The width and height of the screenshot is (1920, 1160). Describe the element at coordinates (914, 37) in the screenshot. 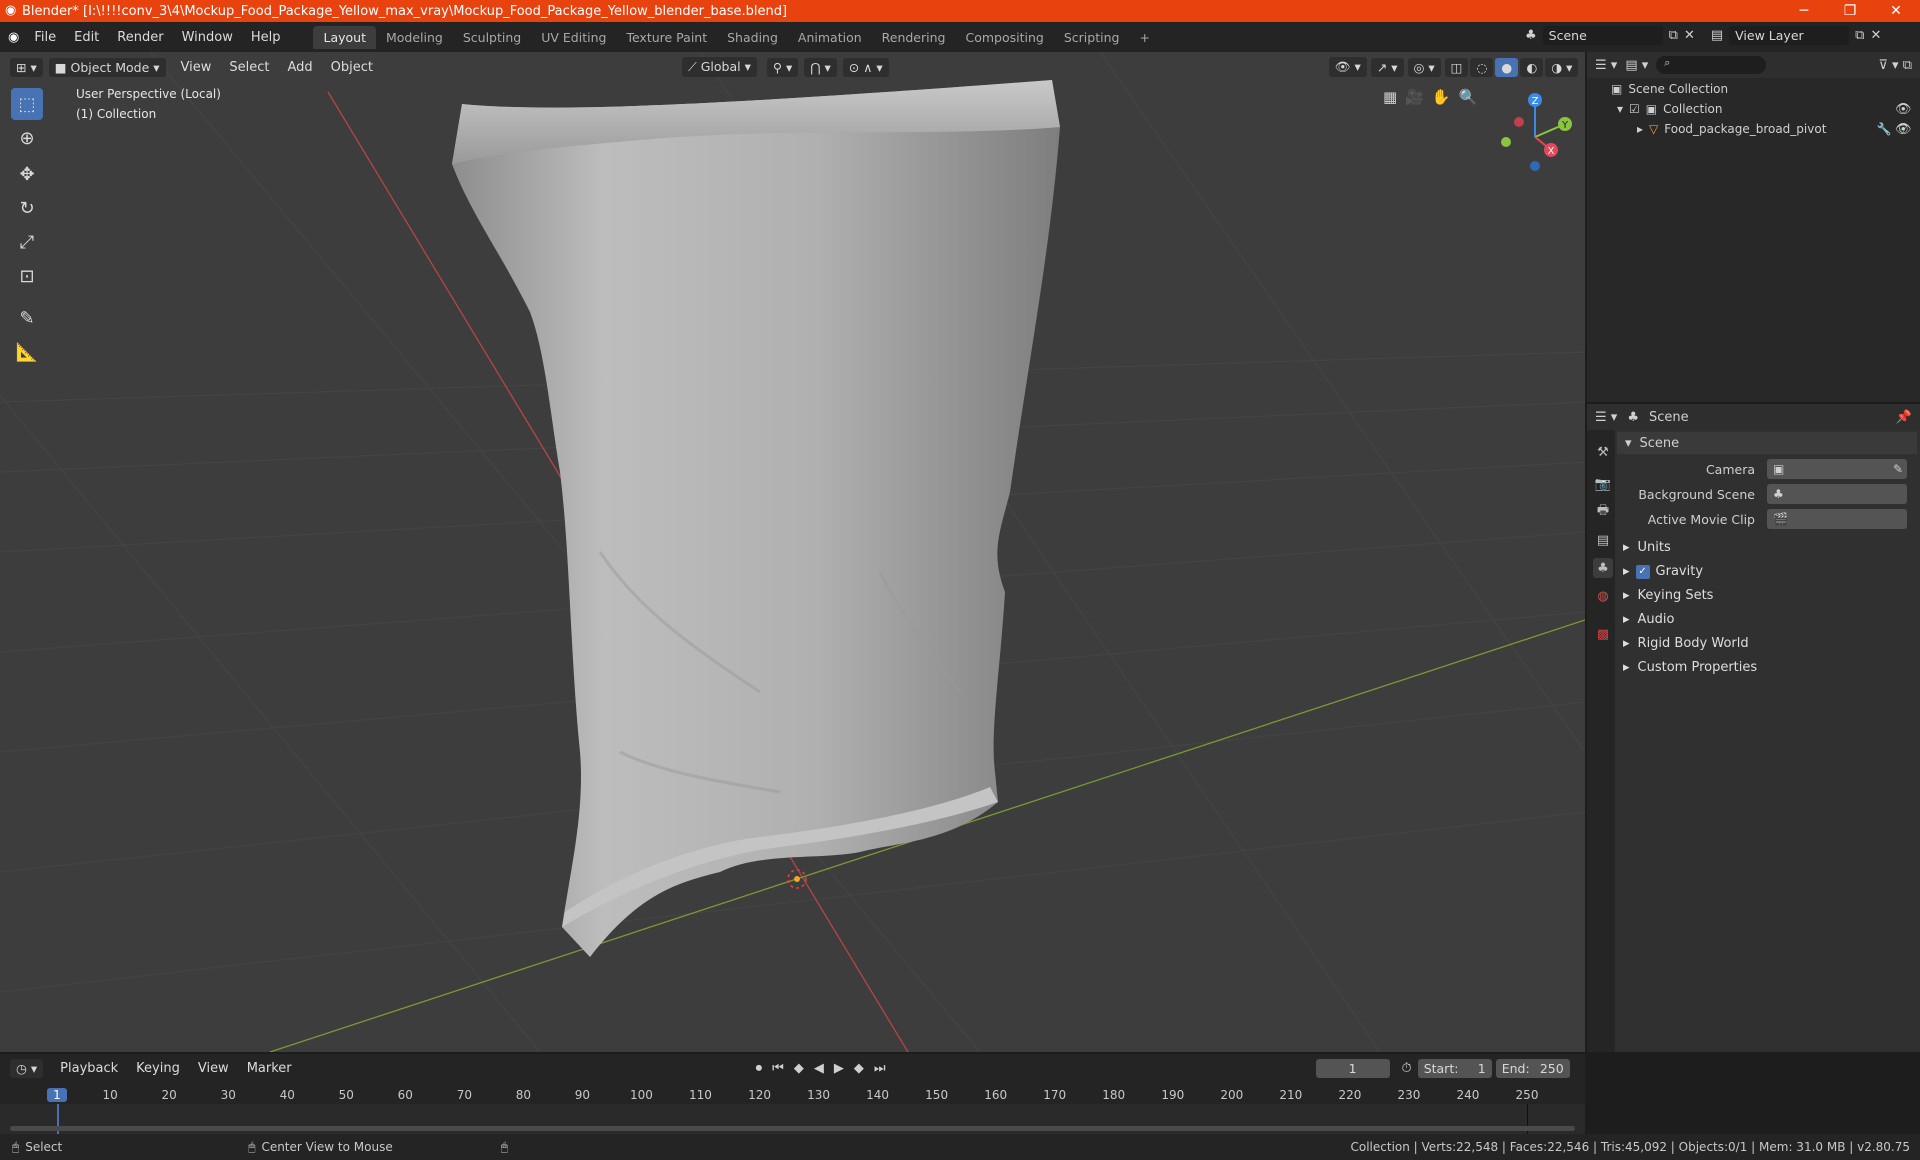

I see `tab-rendering: Rendering` at that location.